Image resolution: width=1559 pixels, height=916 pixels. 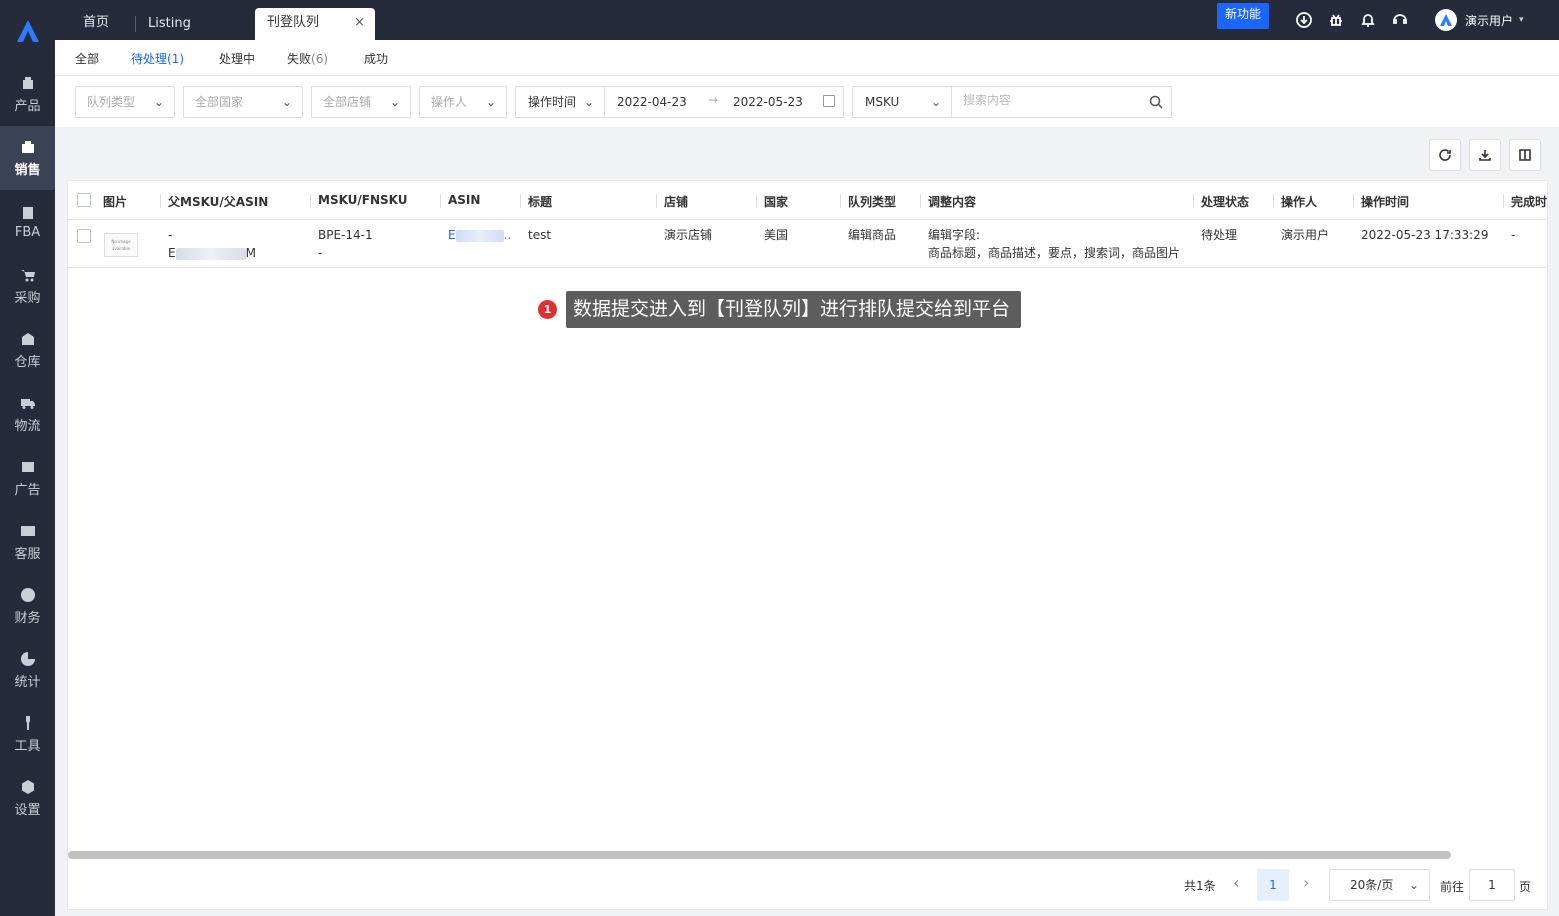 What do you see at coordinates (27, 478) in the screenshot?
I see `sidebar-item-ads: 广告` at bounding box center [27, 478].